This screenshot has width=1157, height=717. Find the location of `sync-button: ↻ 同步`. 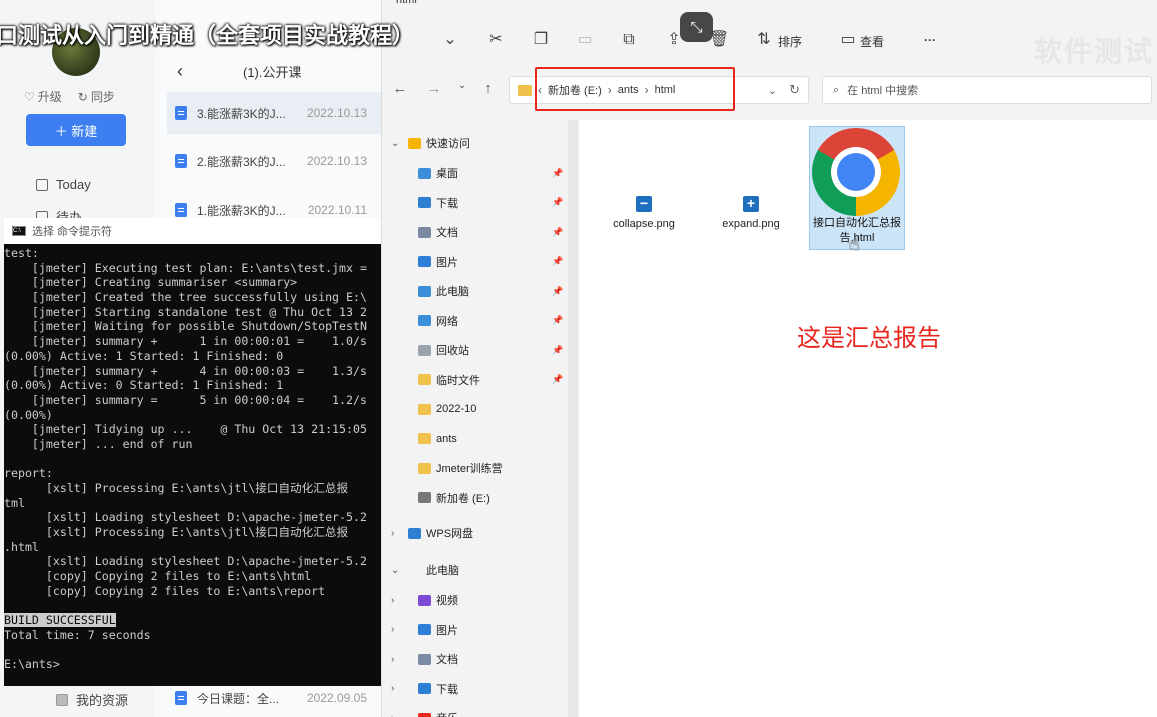

sync-button: ↻ 同步 is located at coordinates (96, 96).